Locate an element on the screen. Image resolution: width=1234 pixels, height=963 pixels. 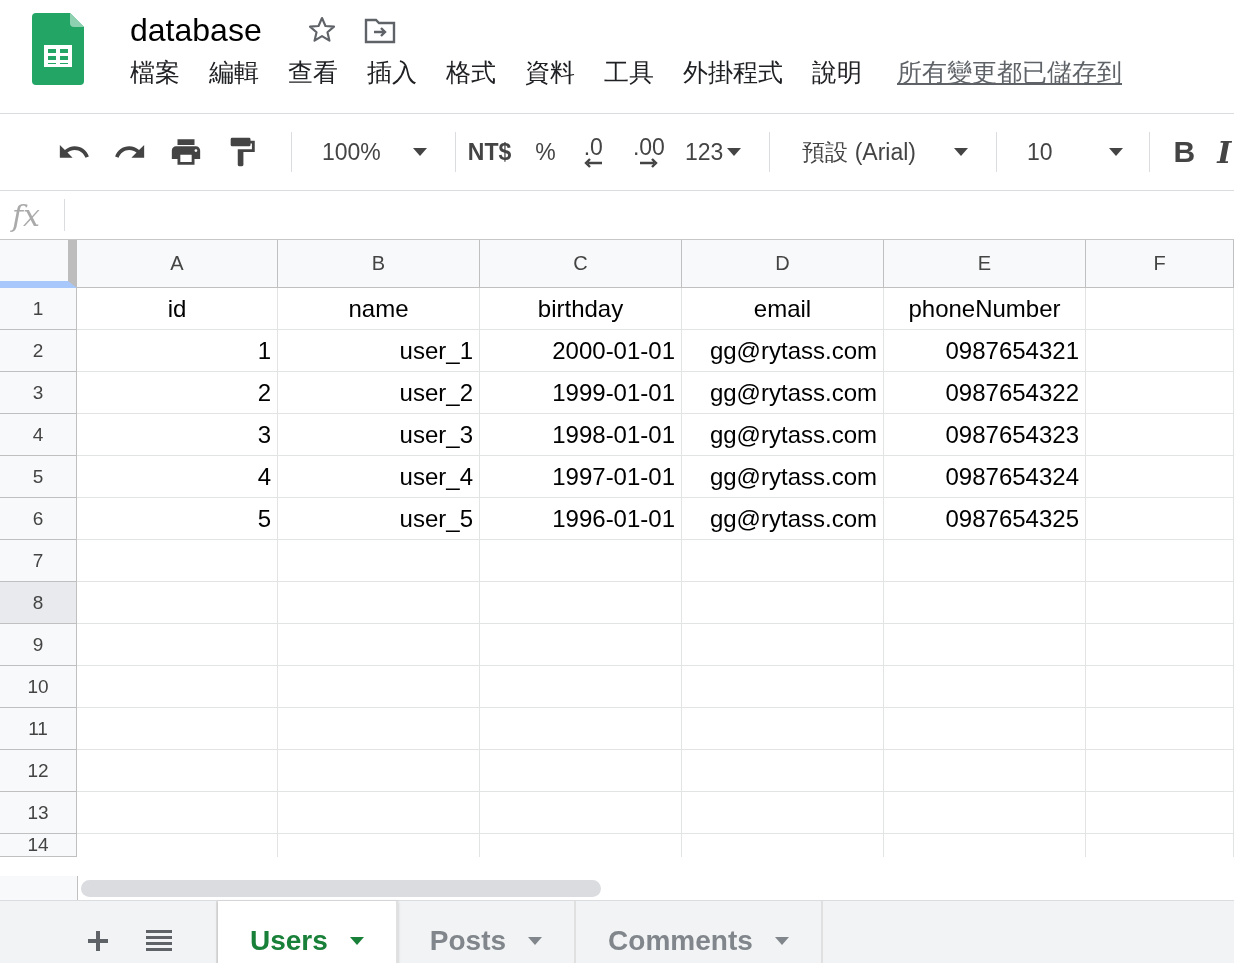
left-arrow-icon is located at coordinates (593, 163).